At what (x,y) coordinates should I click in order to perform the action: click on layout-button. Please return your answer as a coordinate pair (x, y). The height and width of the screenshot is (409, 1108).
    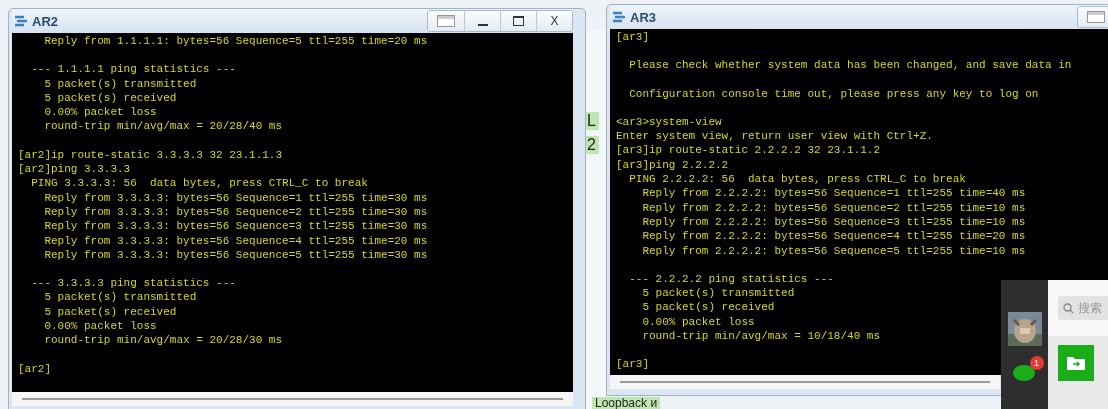
    Looking at the image, I should click on (1093, 17).